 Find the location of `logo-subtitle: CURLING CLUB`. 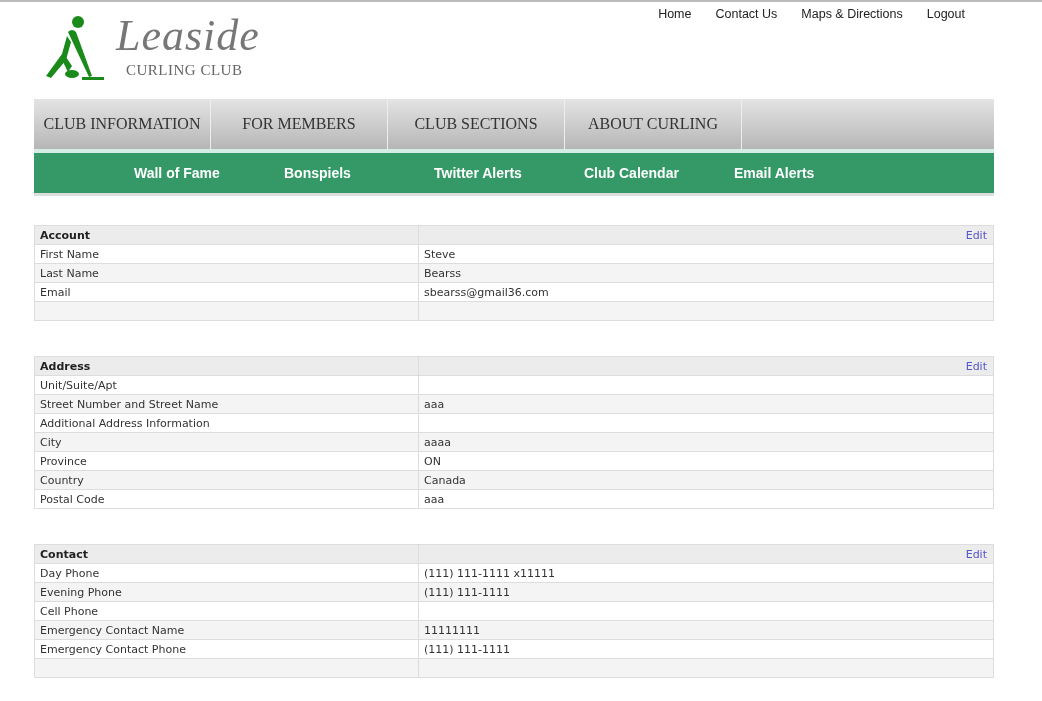

logo-subtitle: CURLING CLUB is located at coordinates (185, 70).